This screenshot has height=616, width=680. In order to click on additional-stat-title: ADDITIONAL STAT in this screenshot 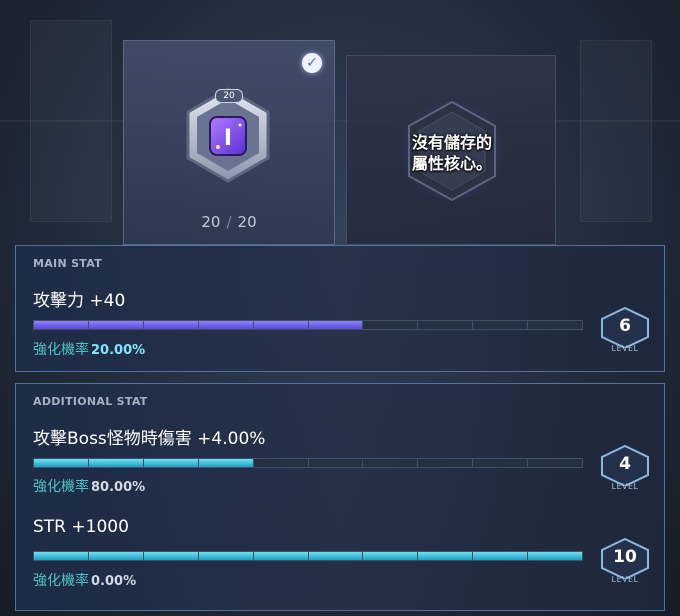, I will do `click(90, 401)`.